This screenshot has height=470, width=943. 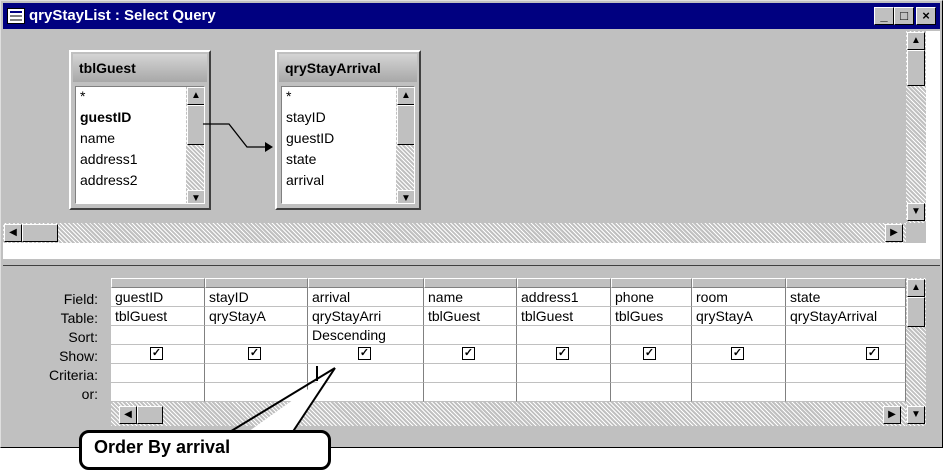 I want to click on grid-table-cell: qryStayArrival, so click(x=846, y=316).